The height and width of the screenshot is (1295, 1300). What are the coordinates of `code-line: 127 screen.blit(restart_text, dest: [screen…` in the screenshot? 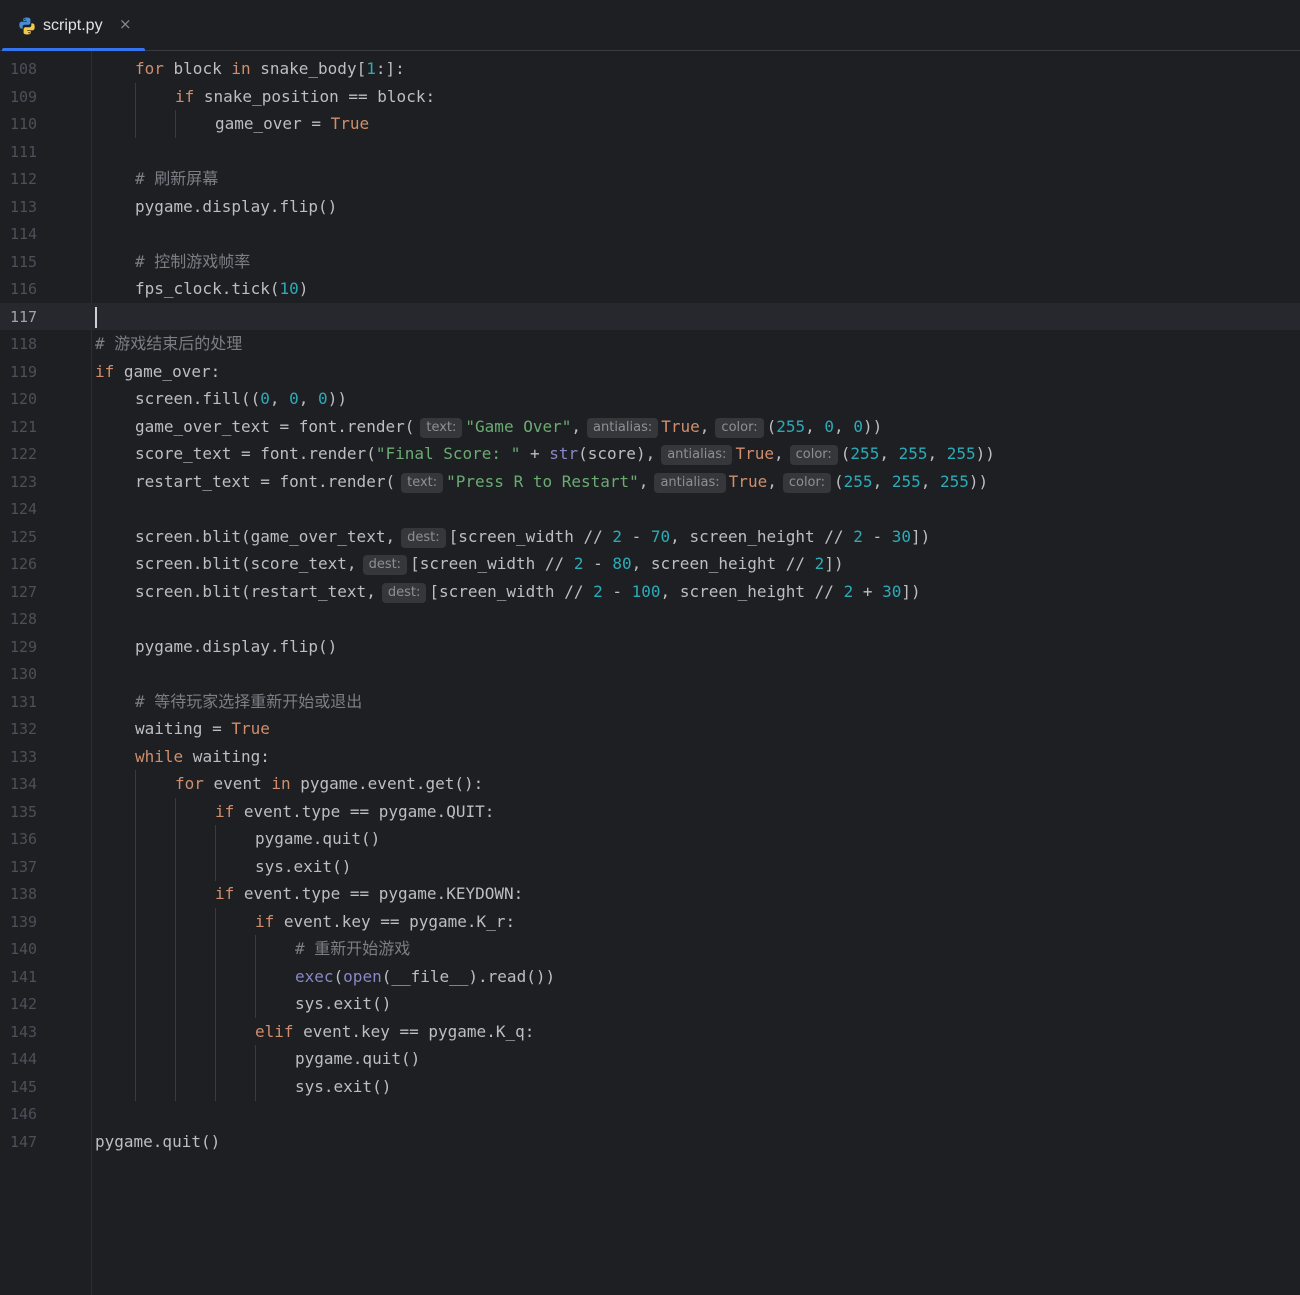 It's located at (650, 592).